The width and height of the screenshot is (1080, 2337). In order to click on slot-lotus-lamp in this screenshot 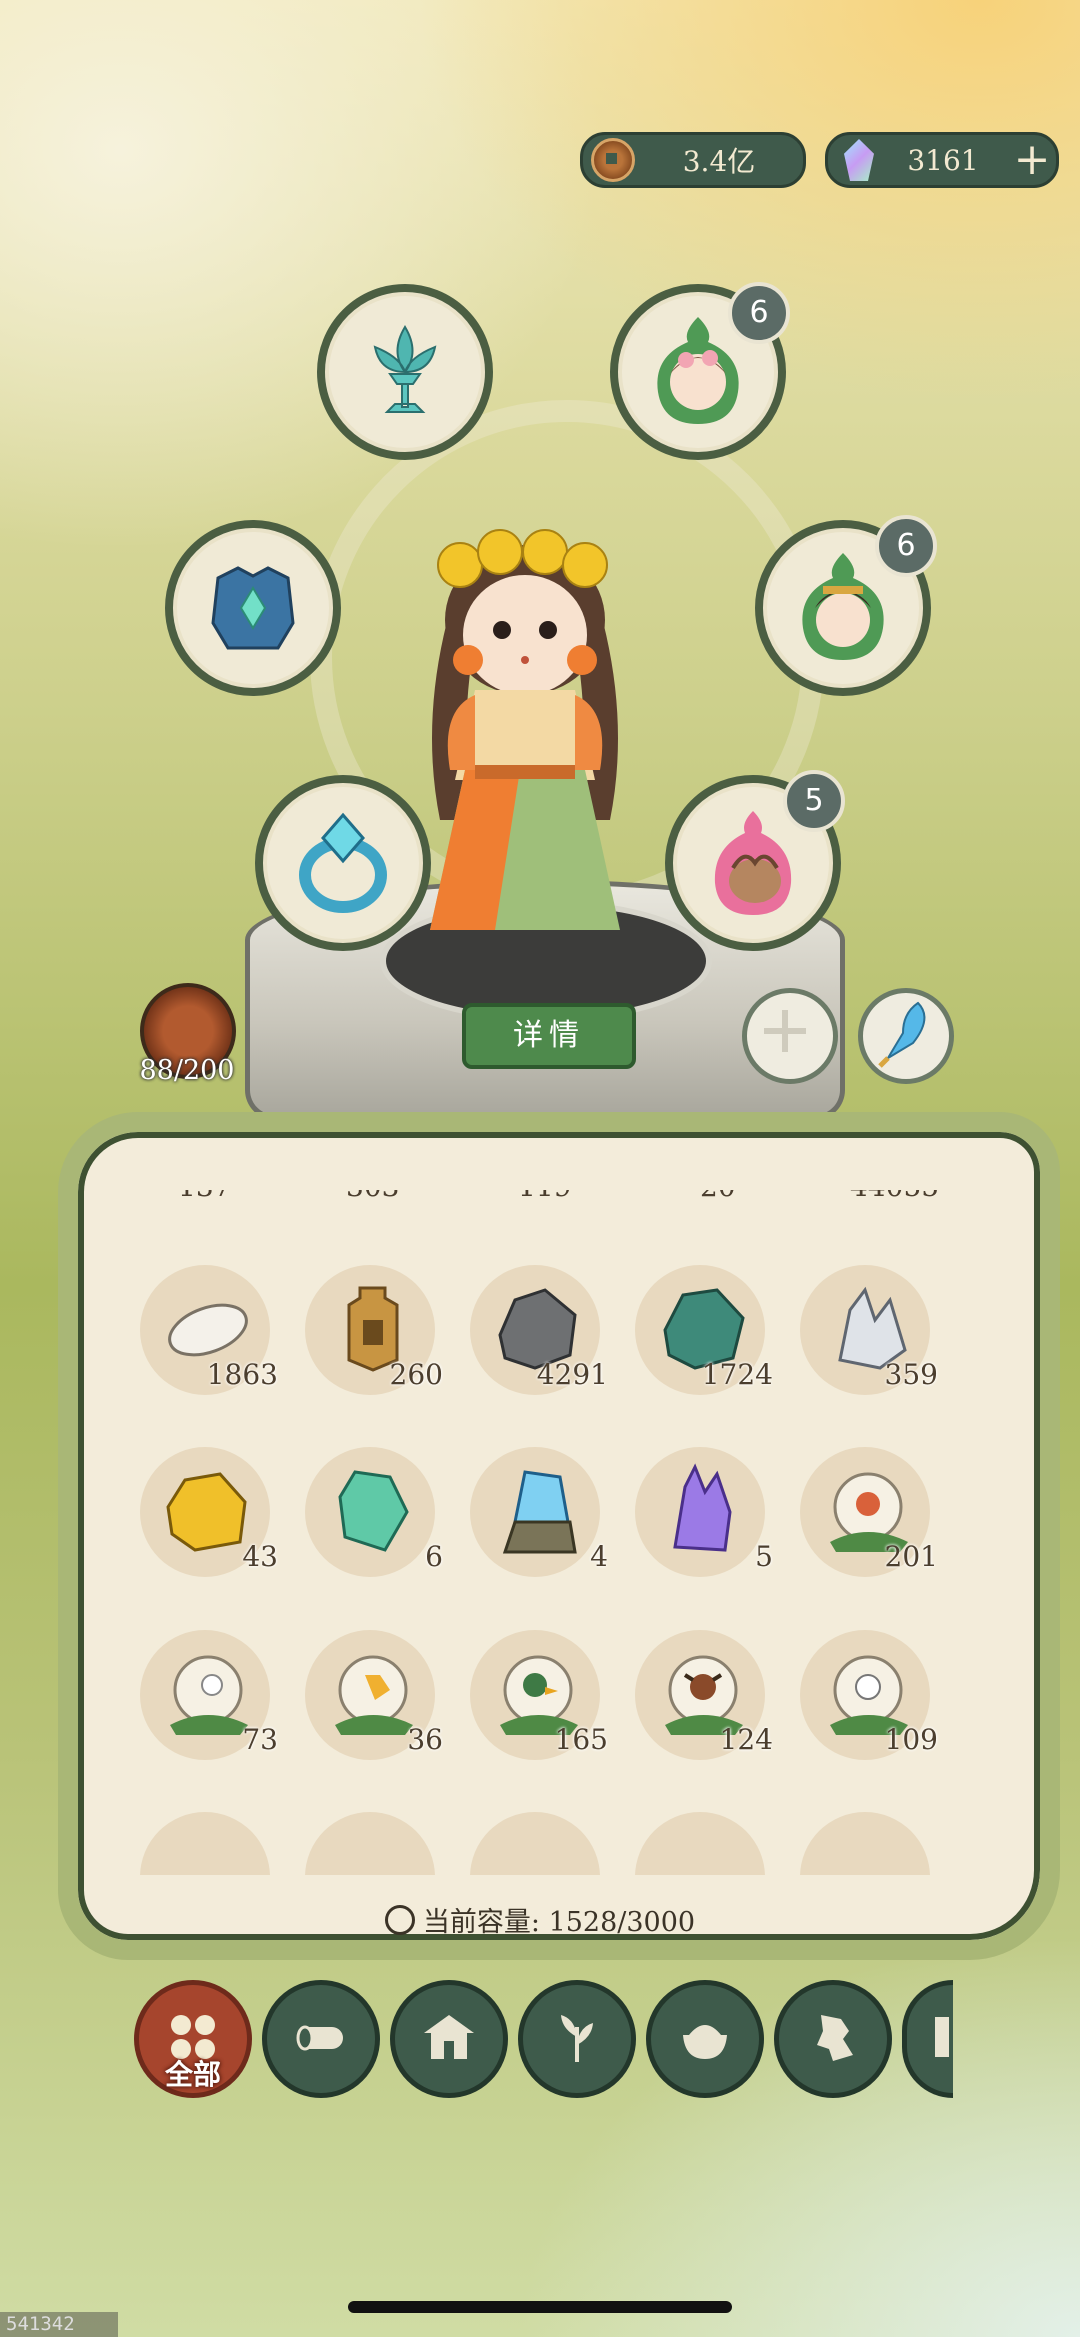, I will do `click(405, 372)`.